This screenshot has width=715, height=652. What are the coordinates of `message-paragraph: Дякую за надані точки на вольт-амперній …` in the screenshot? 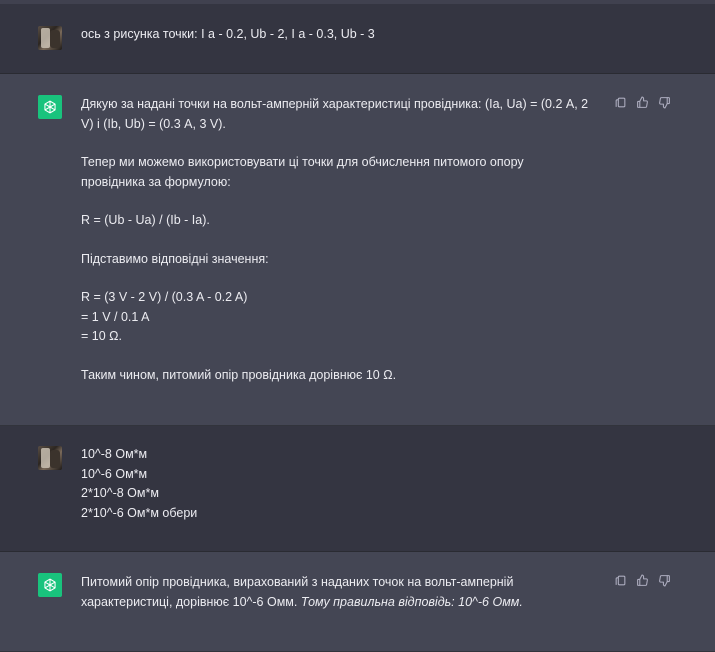 It's located at (335, 114).